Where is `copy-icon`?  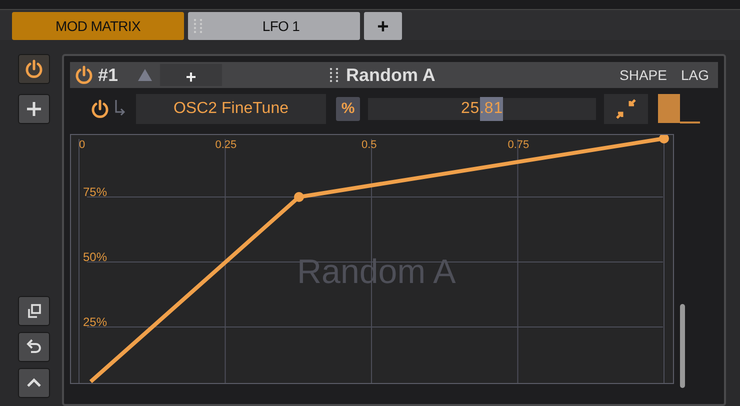 copy-icon is located at coordinates (34, 311).